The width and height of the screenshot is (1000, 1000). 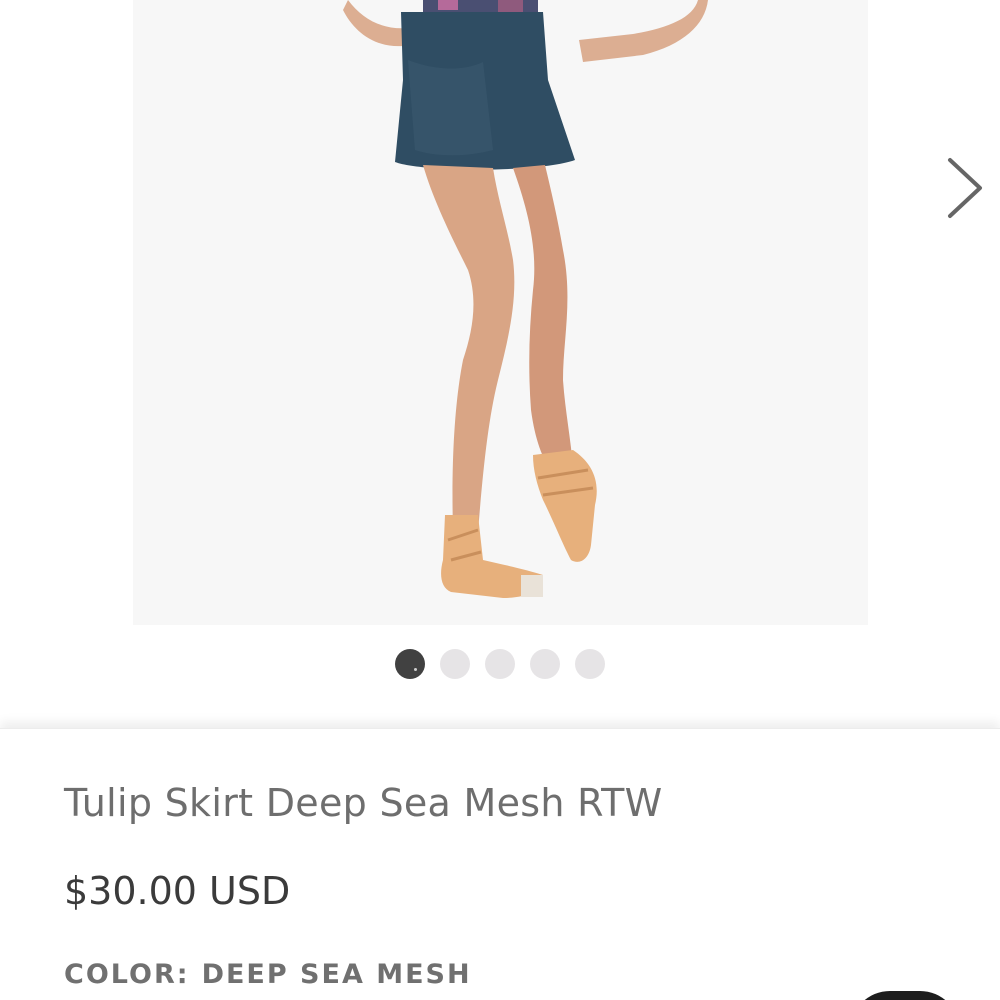 I want to click on color-label: COLOR:, so click(x=127, y=974).